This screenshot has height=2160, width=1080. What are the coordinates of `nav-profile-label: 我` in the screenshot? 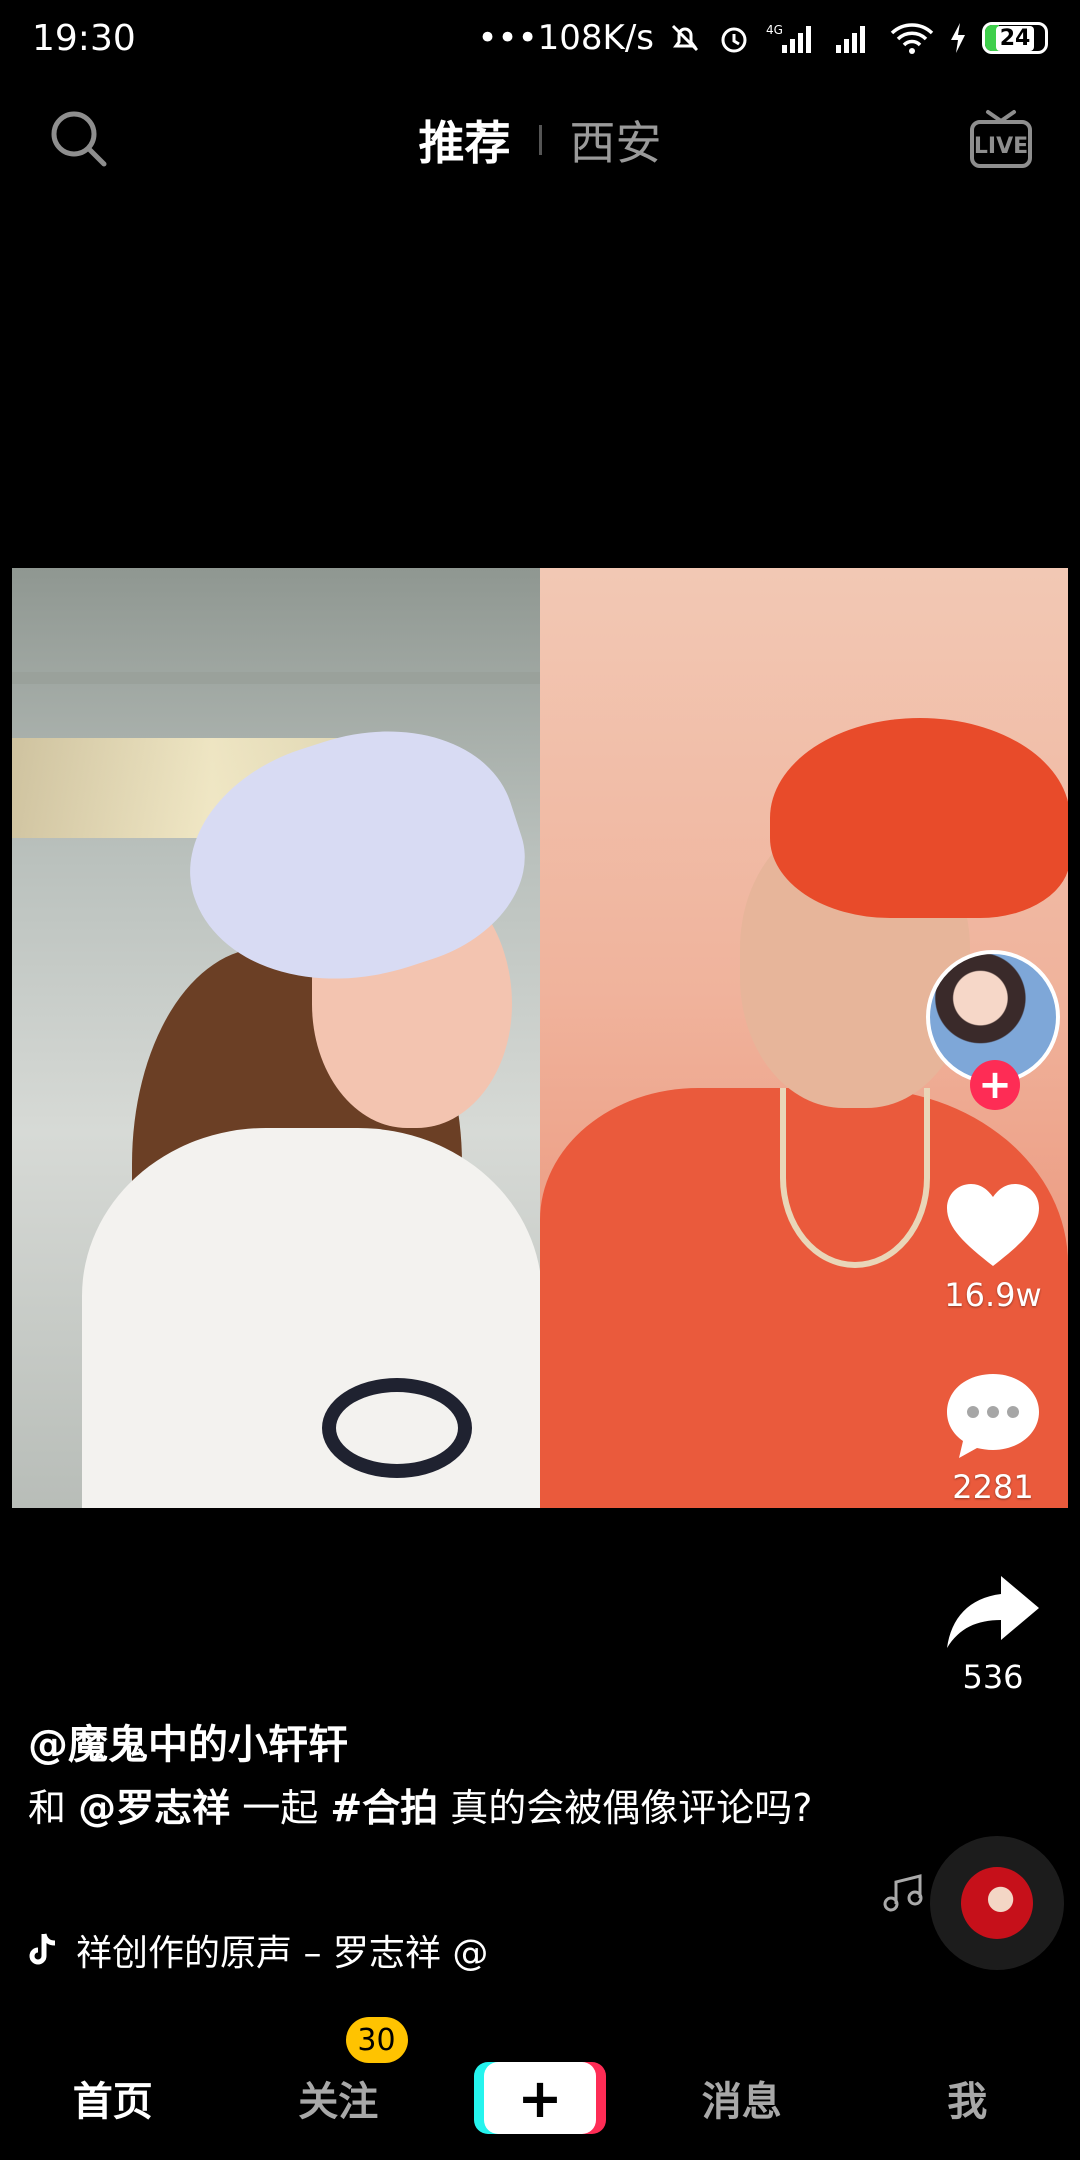 It's located at (967, 2102).